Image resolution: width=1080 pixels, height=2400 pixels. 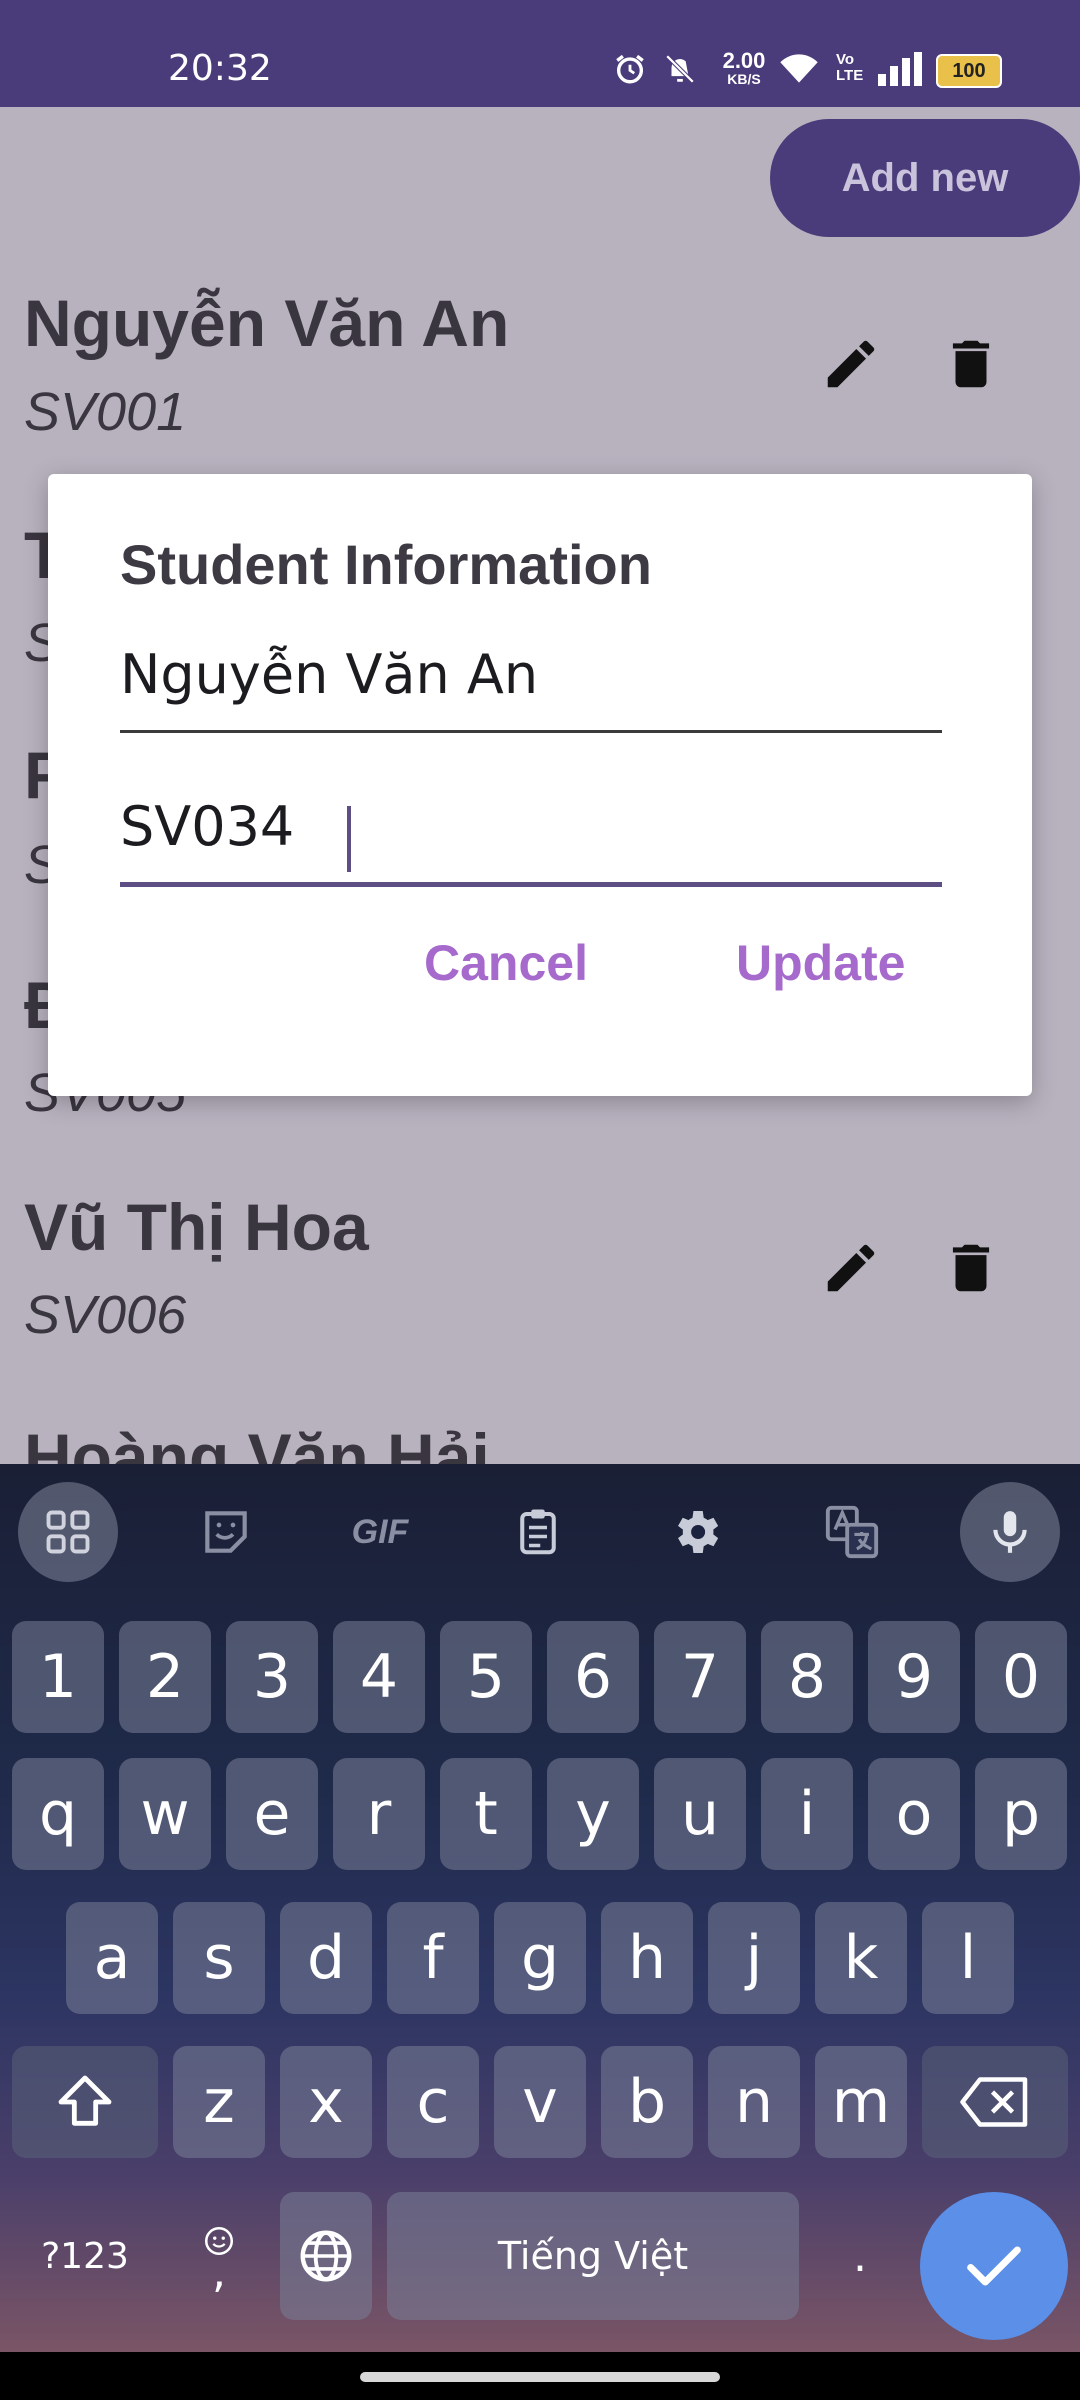 I want to click on shift-icon, so click(x=85, y=2100).